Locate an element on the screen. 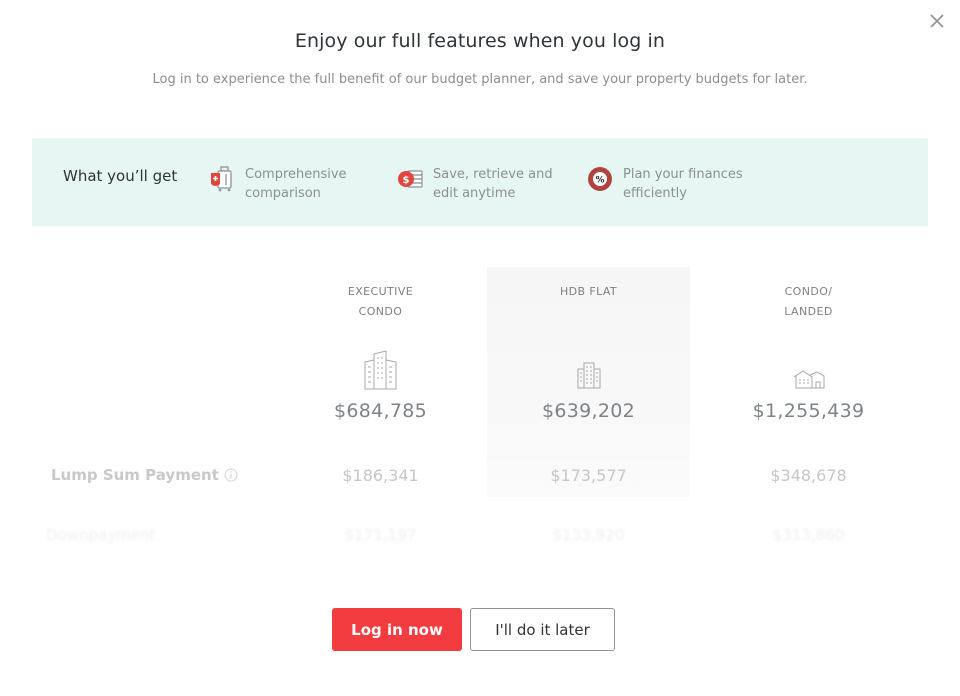 The height and width of the screenshot is (696, 960). row-value: $173,577 is located at coordinates (588, 475).